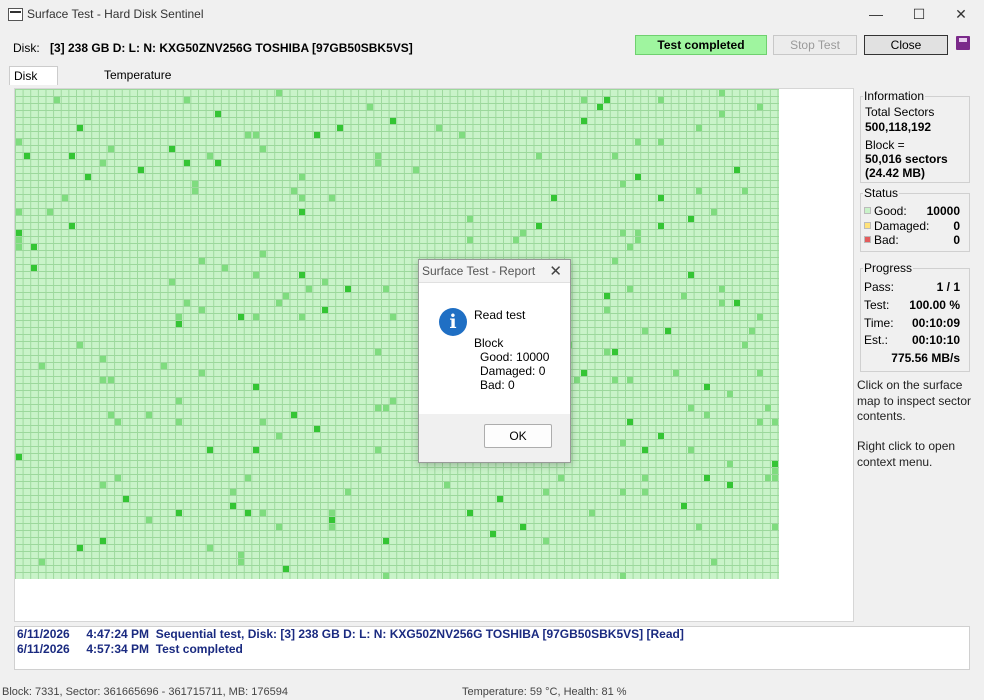 The height and width of the screenshot is (700, 984). Describe the element at coordinates (34, 92) in the screenshot. I see `tab-disk-surface-map: Disk surface map` at that location.